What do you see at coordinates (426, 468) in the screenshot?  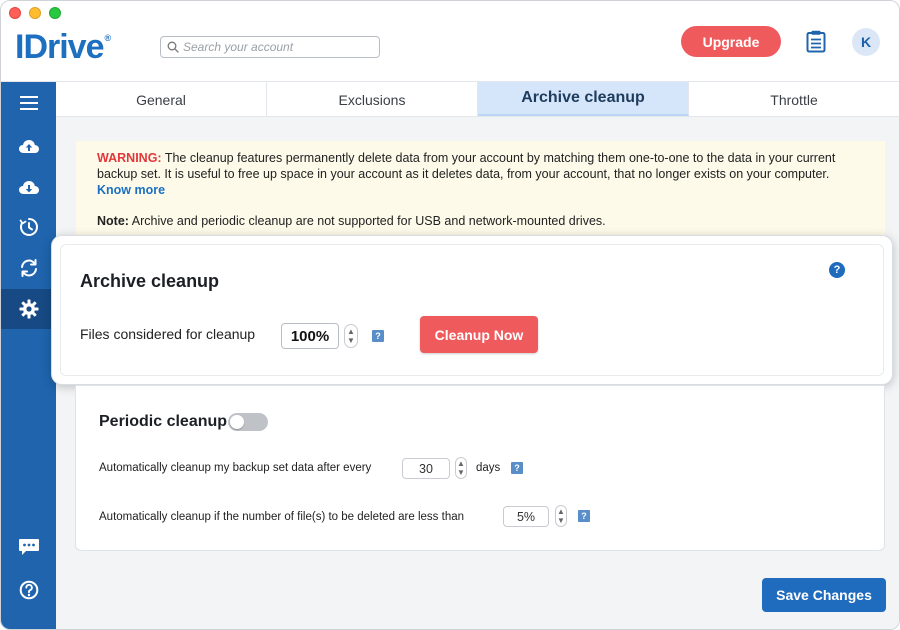 I see `periodic-days-field: 30` at bounding box center [426, 468].